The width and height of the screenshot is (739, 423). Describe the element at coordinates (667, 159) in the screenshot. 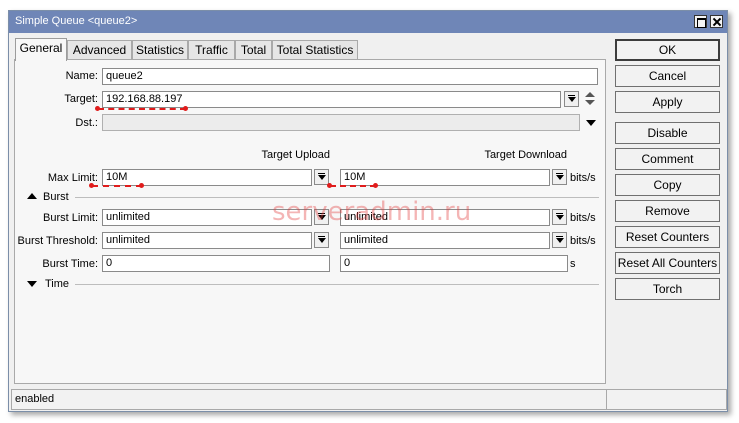

I see `comment-button: Comment` at that location.